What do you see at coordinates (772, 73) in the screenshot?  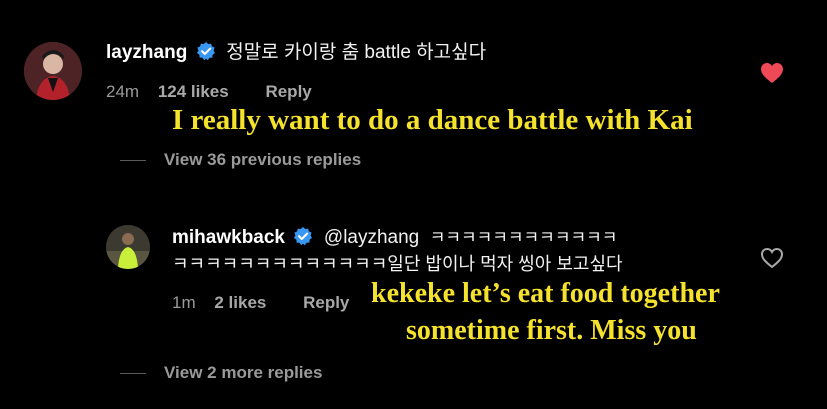 I see `heart-filled-icon` at bounding box center [772, 73].